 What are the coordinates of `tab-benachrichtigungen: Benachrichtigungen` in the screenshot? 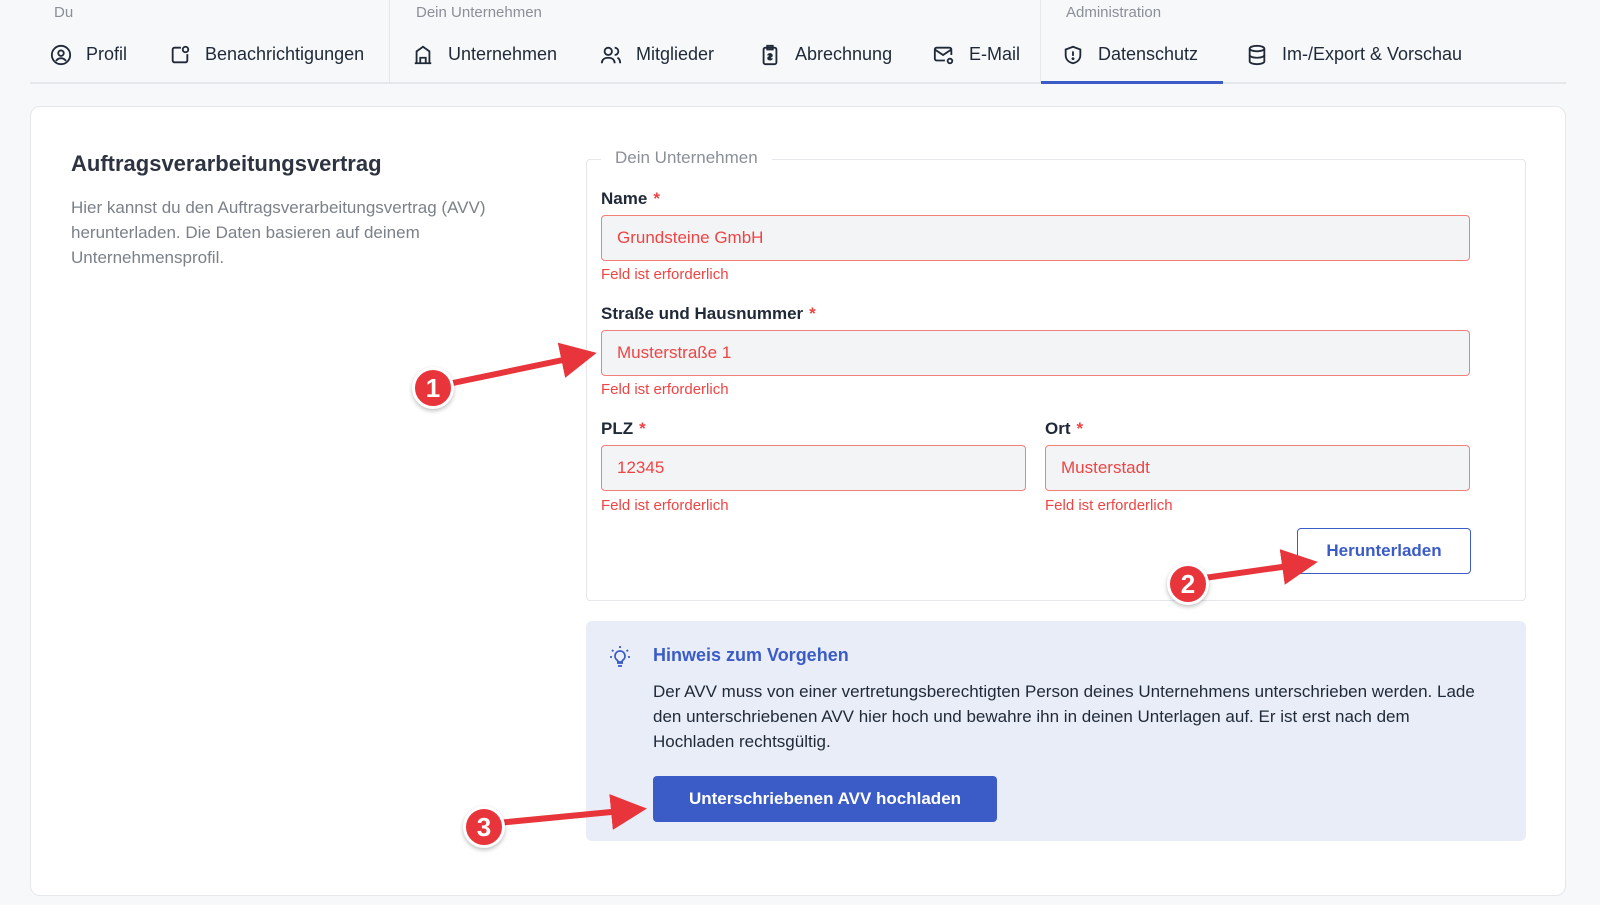 It's located at (266, 64).